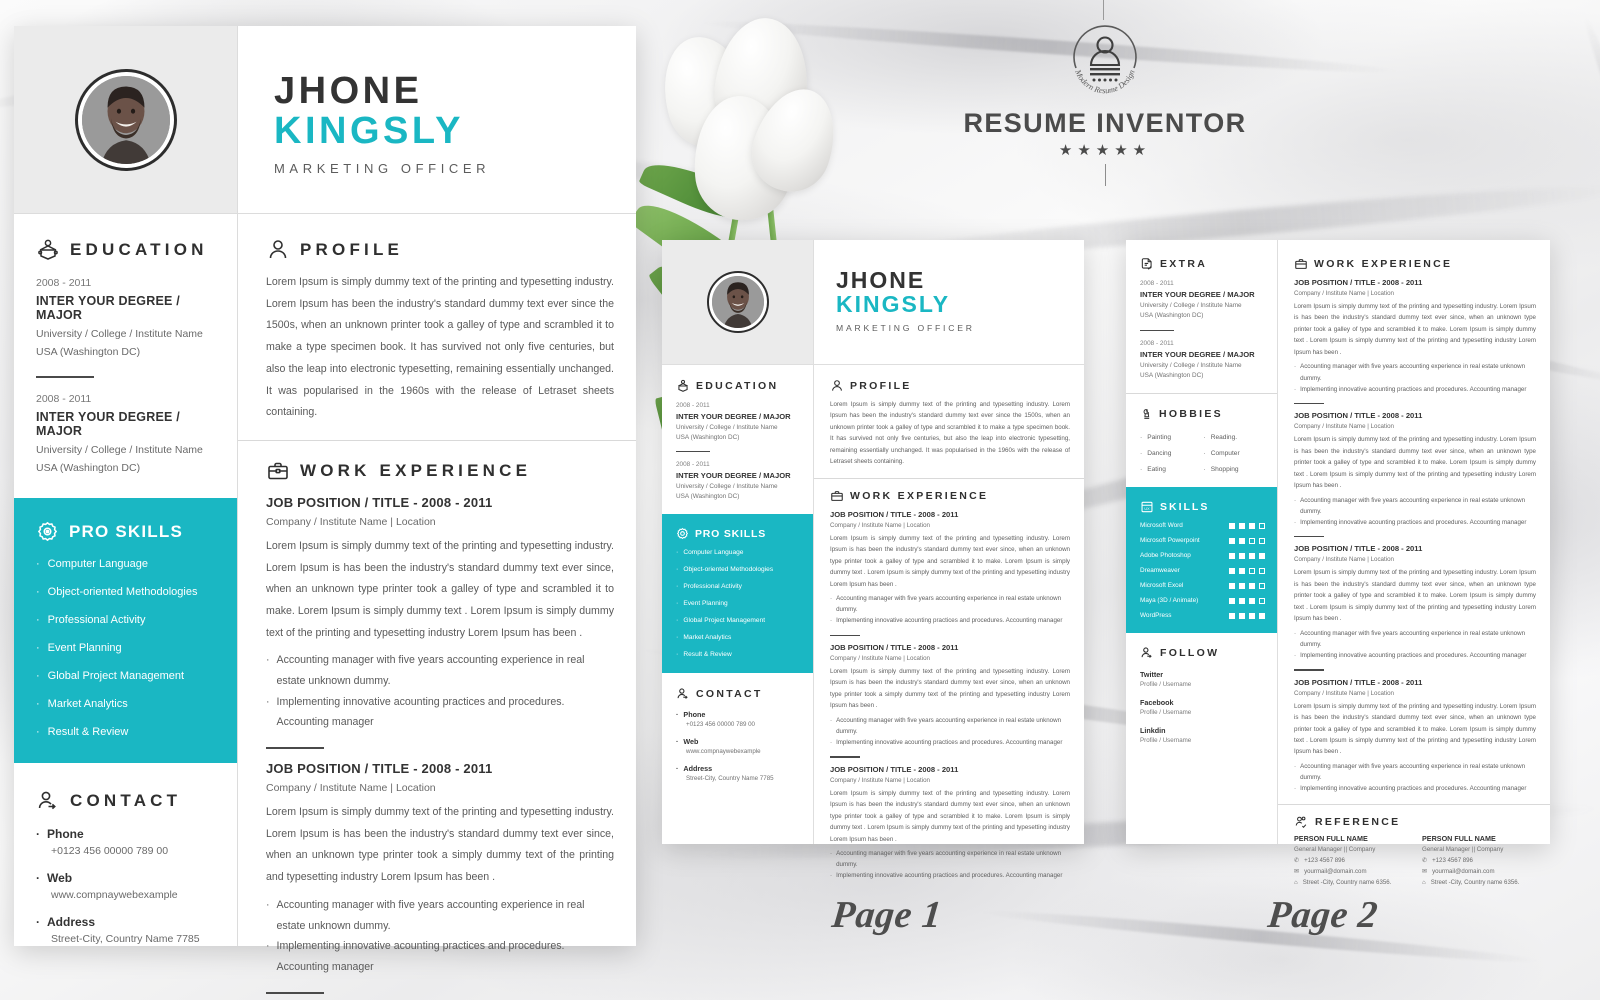  I want to click on extra-title: EXTRA, so click(1184, 264).